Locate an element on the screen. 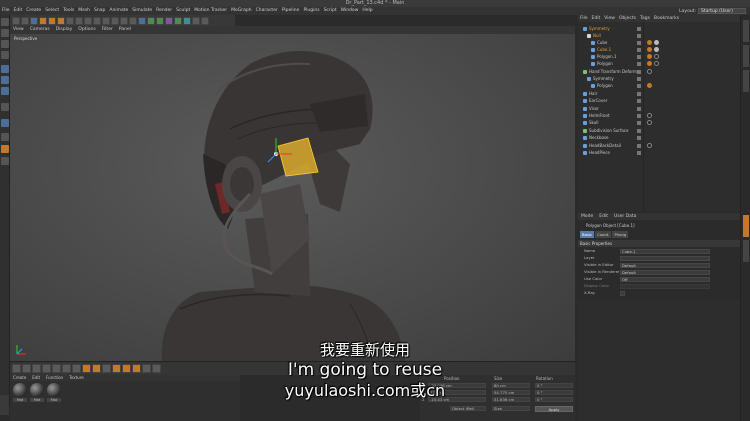 The height and width of the screenshot is (421, 750). obj-menu-tags: Tags is located at coordinates (645, 18).